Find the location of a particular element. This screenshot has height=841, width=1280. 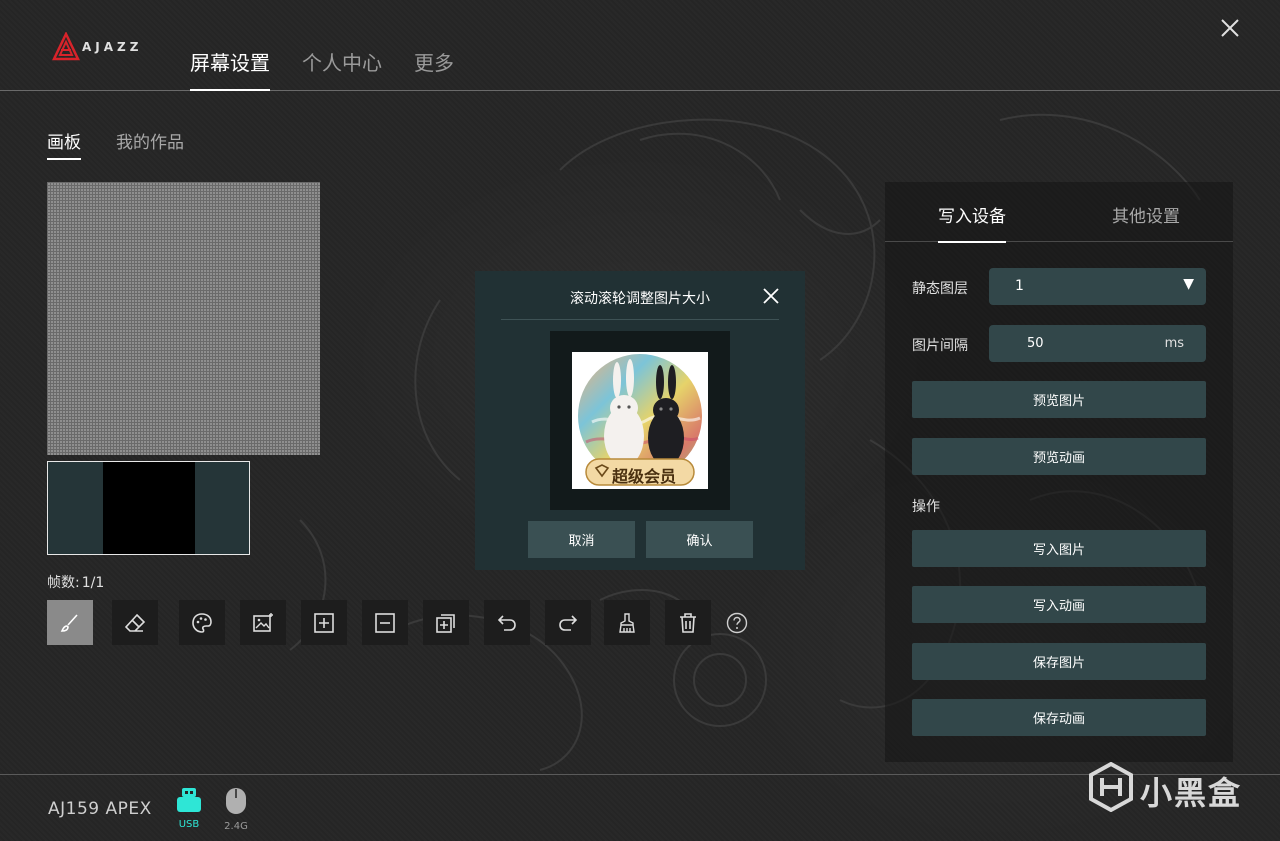

cancel-button: 取消 is located at coordinates (581, 539).